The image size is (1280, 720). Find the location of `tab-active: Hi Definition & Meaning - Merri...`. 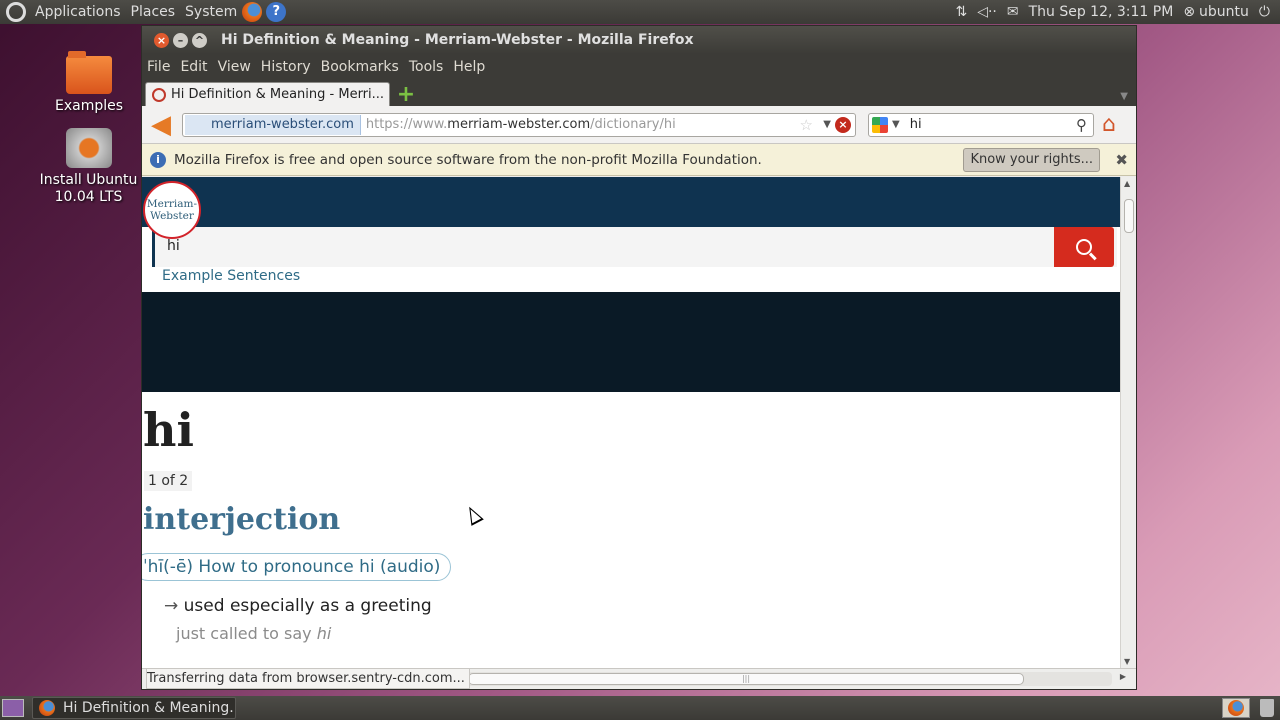

tab-active: Hi Definition & Meaning - Merri... is located at coordinates (267, 94).